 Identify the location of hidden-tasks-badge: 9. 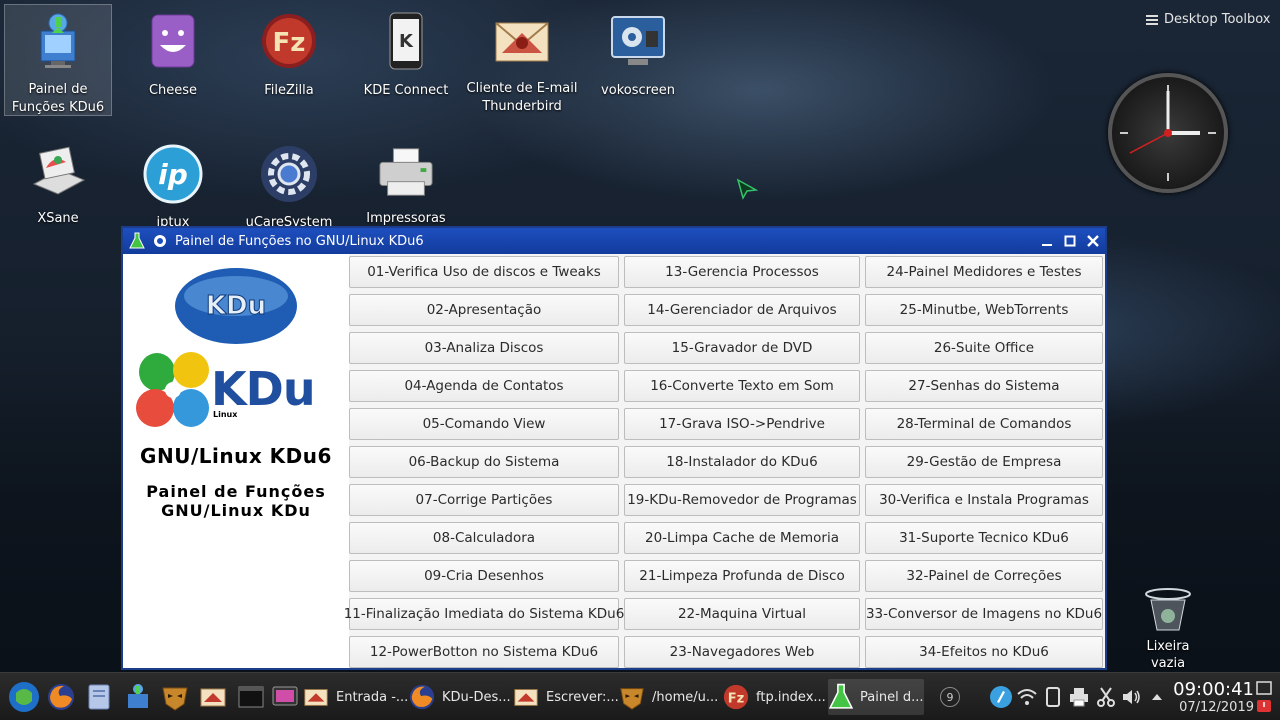
(950, 697).